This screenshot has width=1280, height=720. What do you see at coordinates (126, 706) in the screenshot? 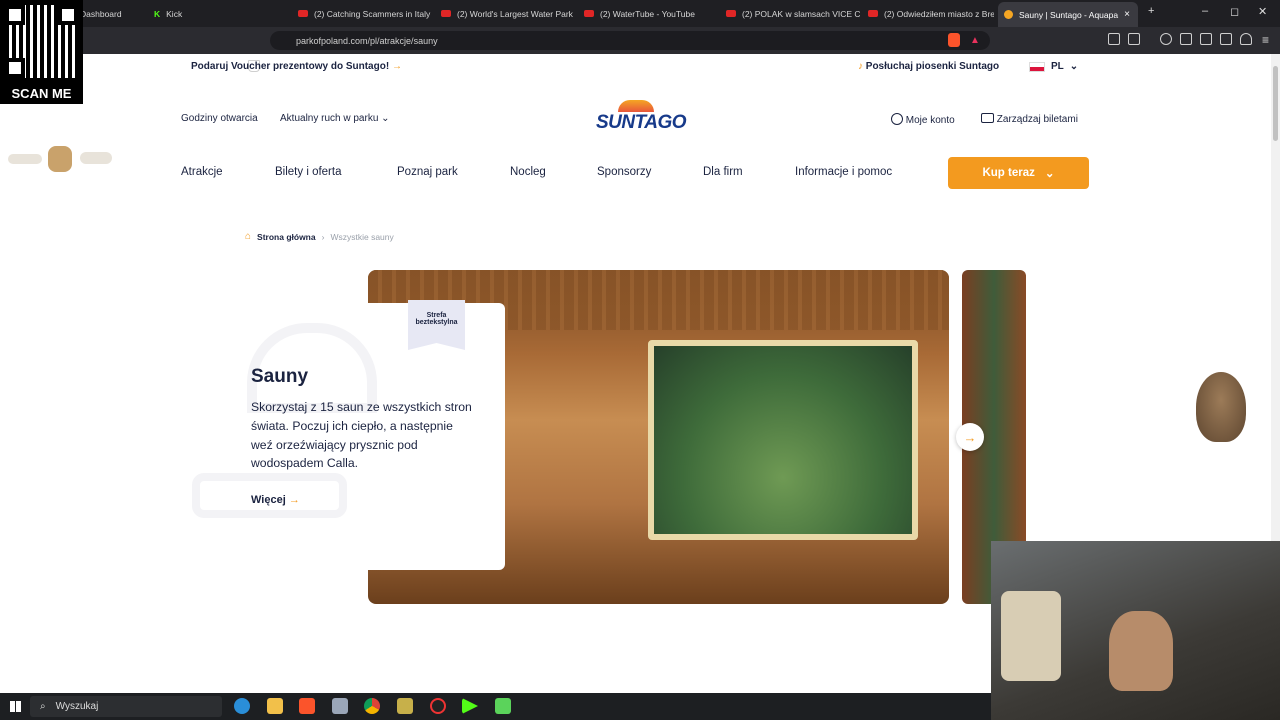
I see `taskbar-search: ⌕ Wyszukaj` at bounding box center [126, 706].